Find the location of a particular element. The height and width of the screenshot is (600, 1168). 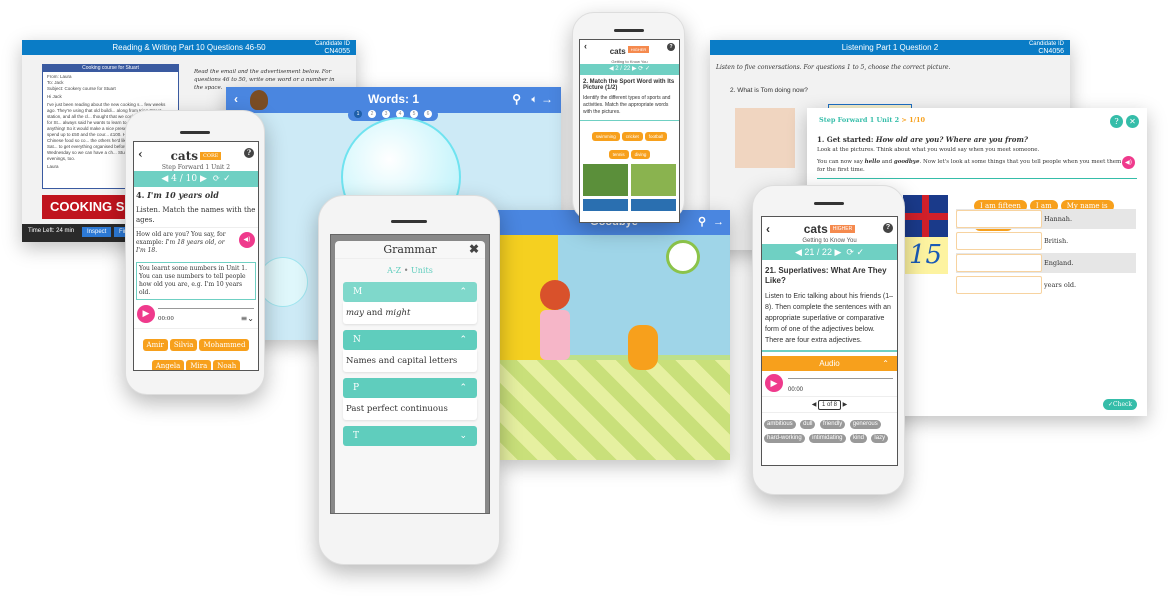

word-chip: swimming is located at coordinates (605, 136).